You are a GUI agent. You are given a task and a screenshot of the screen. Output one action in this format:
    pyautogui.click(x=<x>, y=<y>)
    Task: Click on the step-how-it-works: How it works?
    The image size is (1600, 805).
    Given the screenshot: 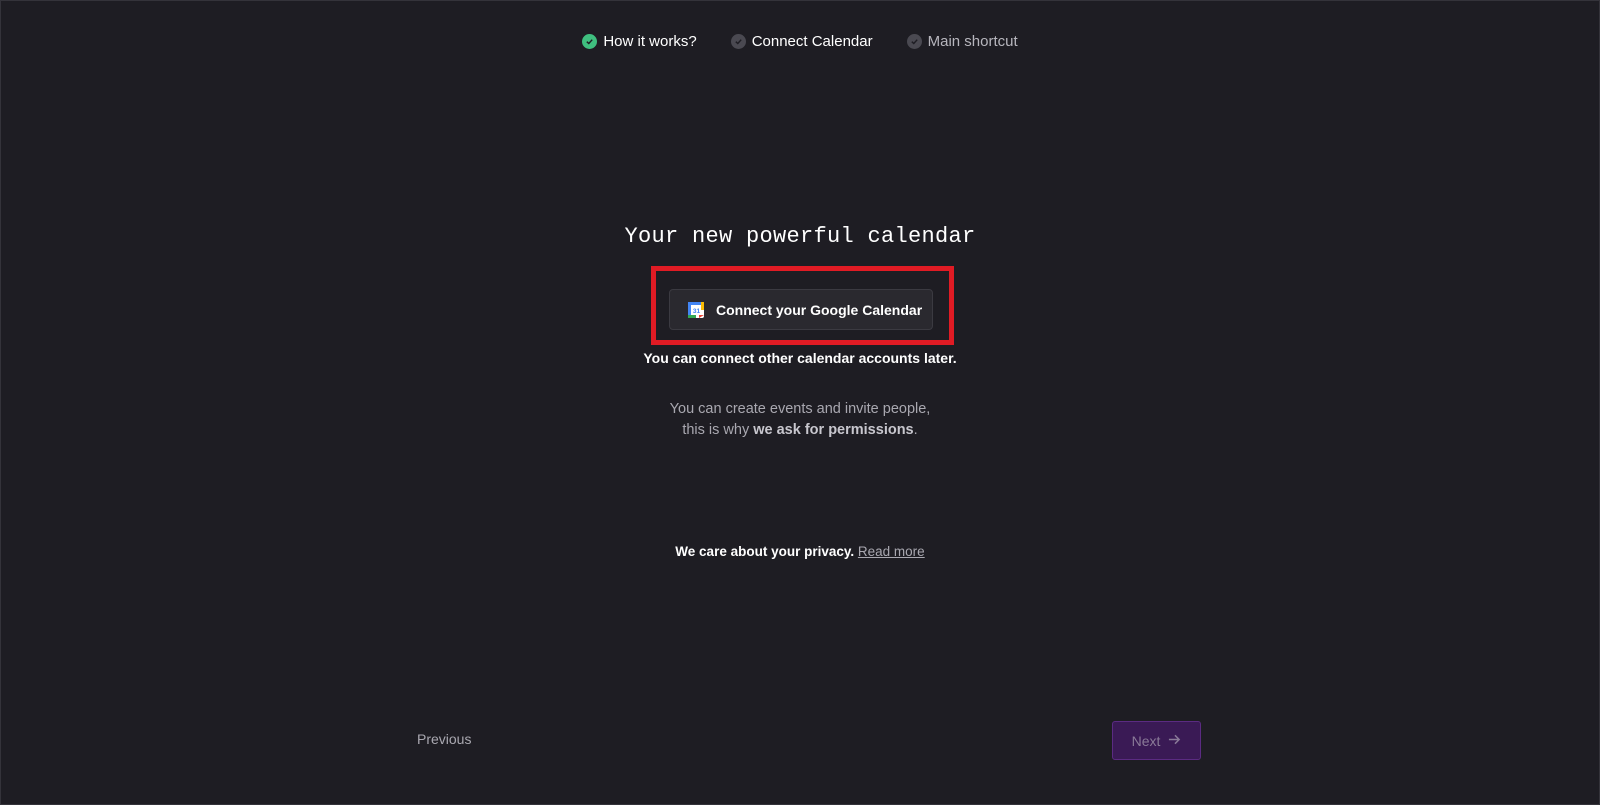 What is the action you would take?
    pyautogui.click(x=639, y=41)
    